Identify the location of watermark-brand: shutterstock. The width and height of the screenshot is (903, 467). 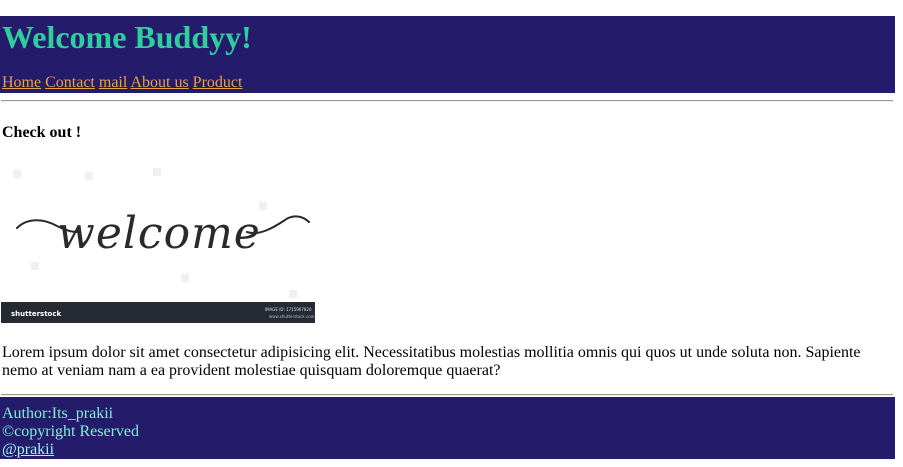
(36, 314).